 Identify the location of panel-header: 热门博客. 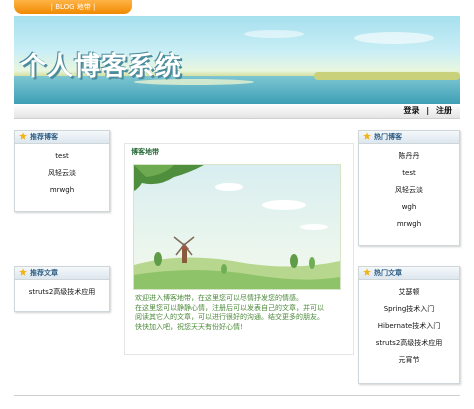
(409, 137).